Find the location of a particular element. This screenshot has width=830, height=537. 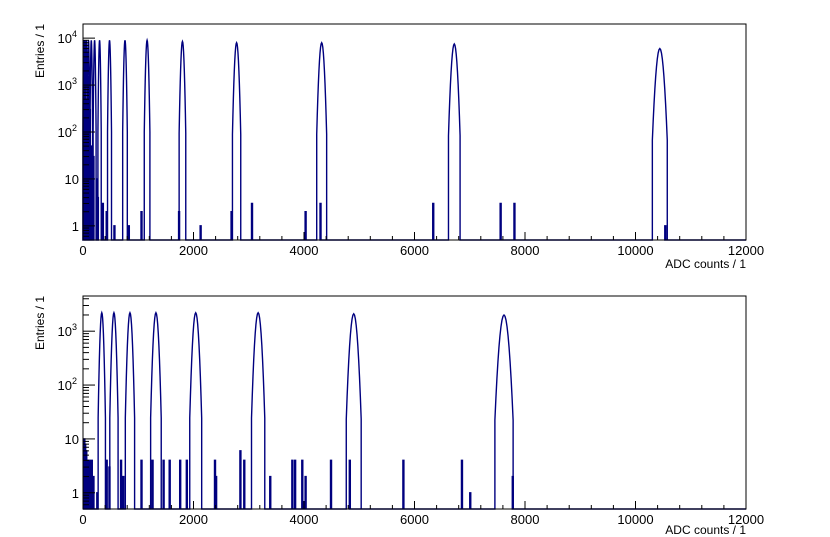

top-y-tick-labels: 1 10 102 103 104 is located at coordinates (68, 131).